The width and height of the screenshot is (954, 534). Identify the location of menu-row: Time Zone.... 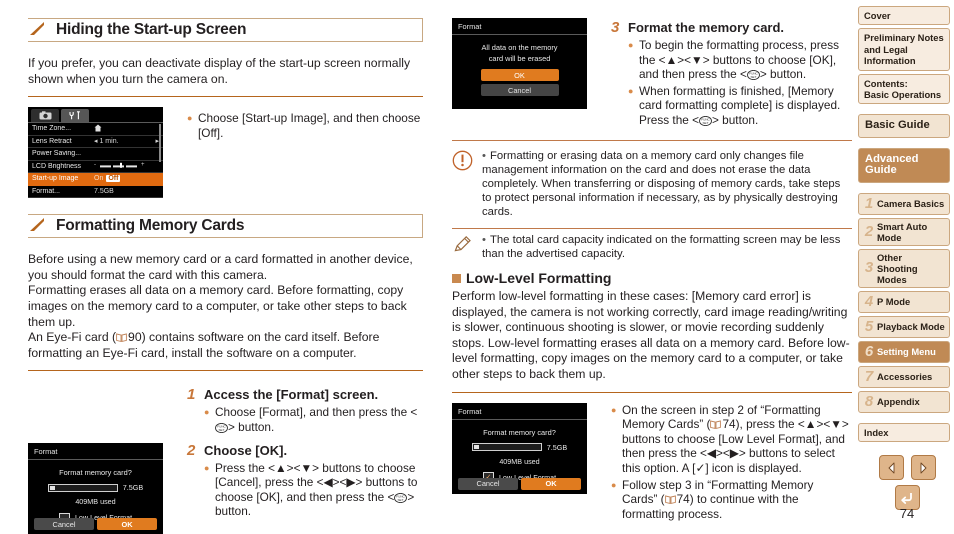
(95, 129).